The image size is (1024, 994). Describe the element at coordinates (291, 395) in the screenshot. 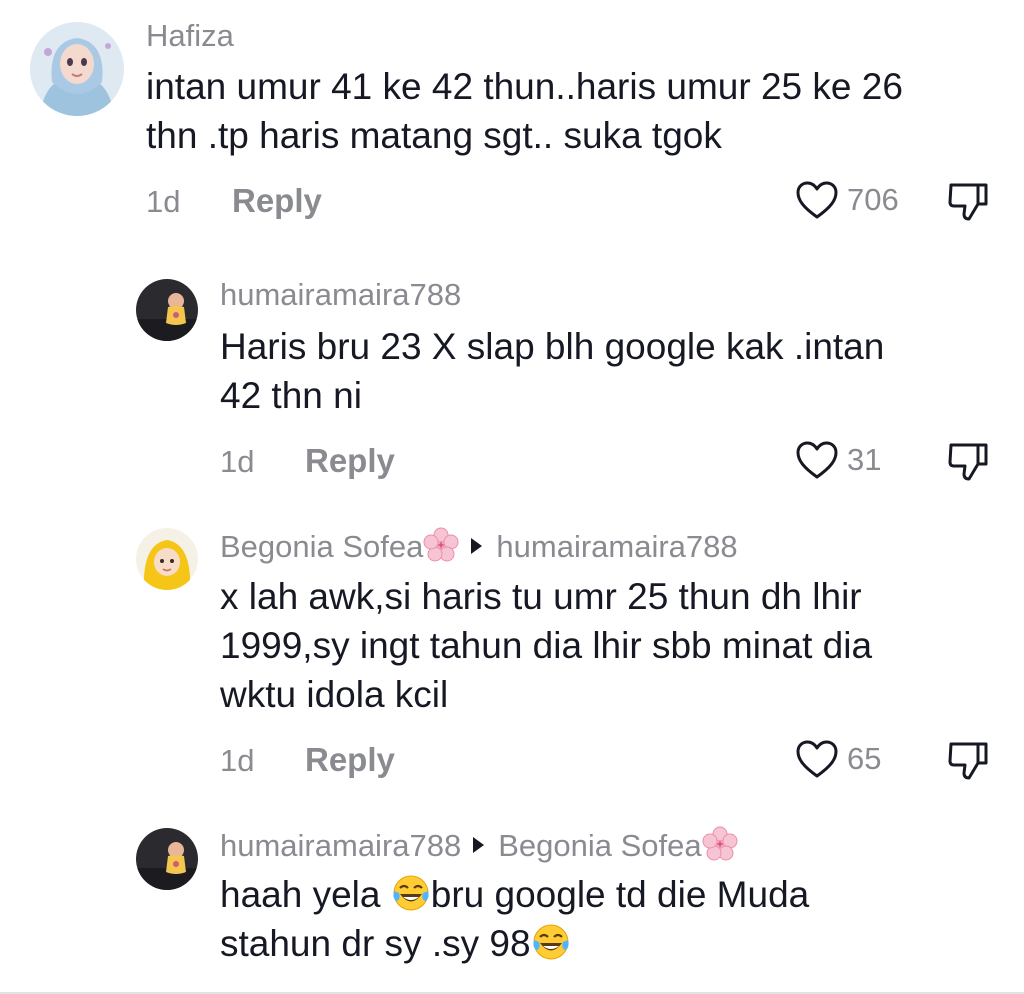

I see `comment-text-line: 42 thn ni` at that location.